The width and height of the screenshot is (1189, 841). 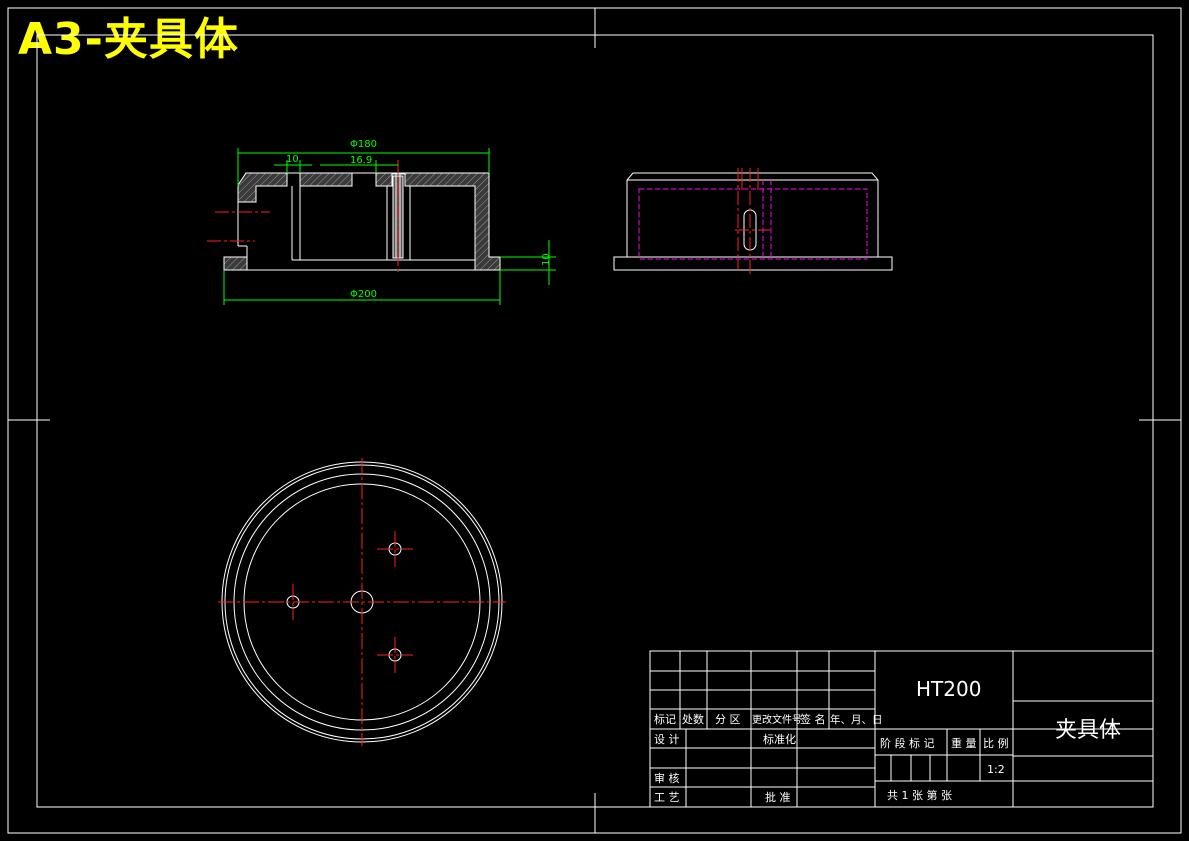 I want to click on dim-top-diameter: Φ180, so click(x=363, y=144).